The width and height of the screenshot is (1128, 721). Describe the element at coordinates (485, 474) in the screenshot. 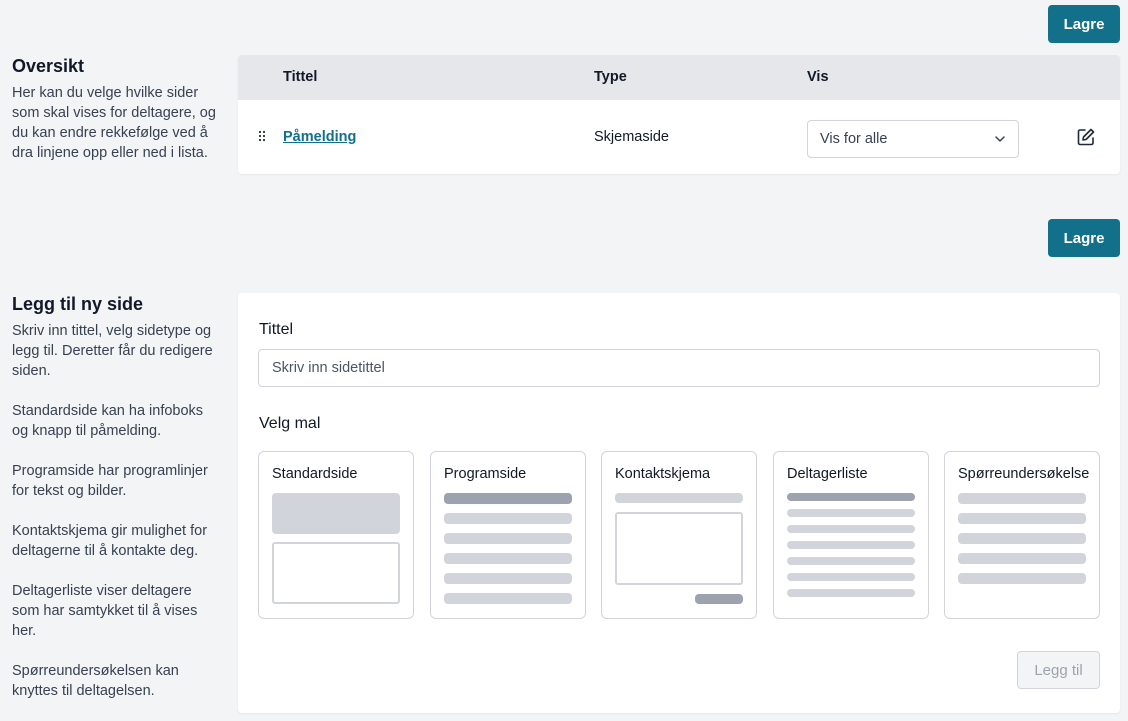

I see `template-label-programside: Programside` at that location.